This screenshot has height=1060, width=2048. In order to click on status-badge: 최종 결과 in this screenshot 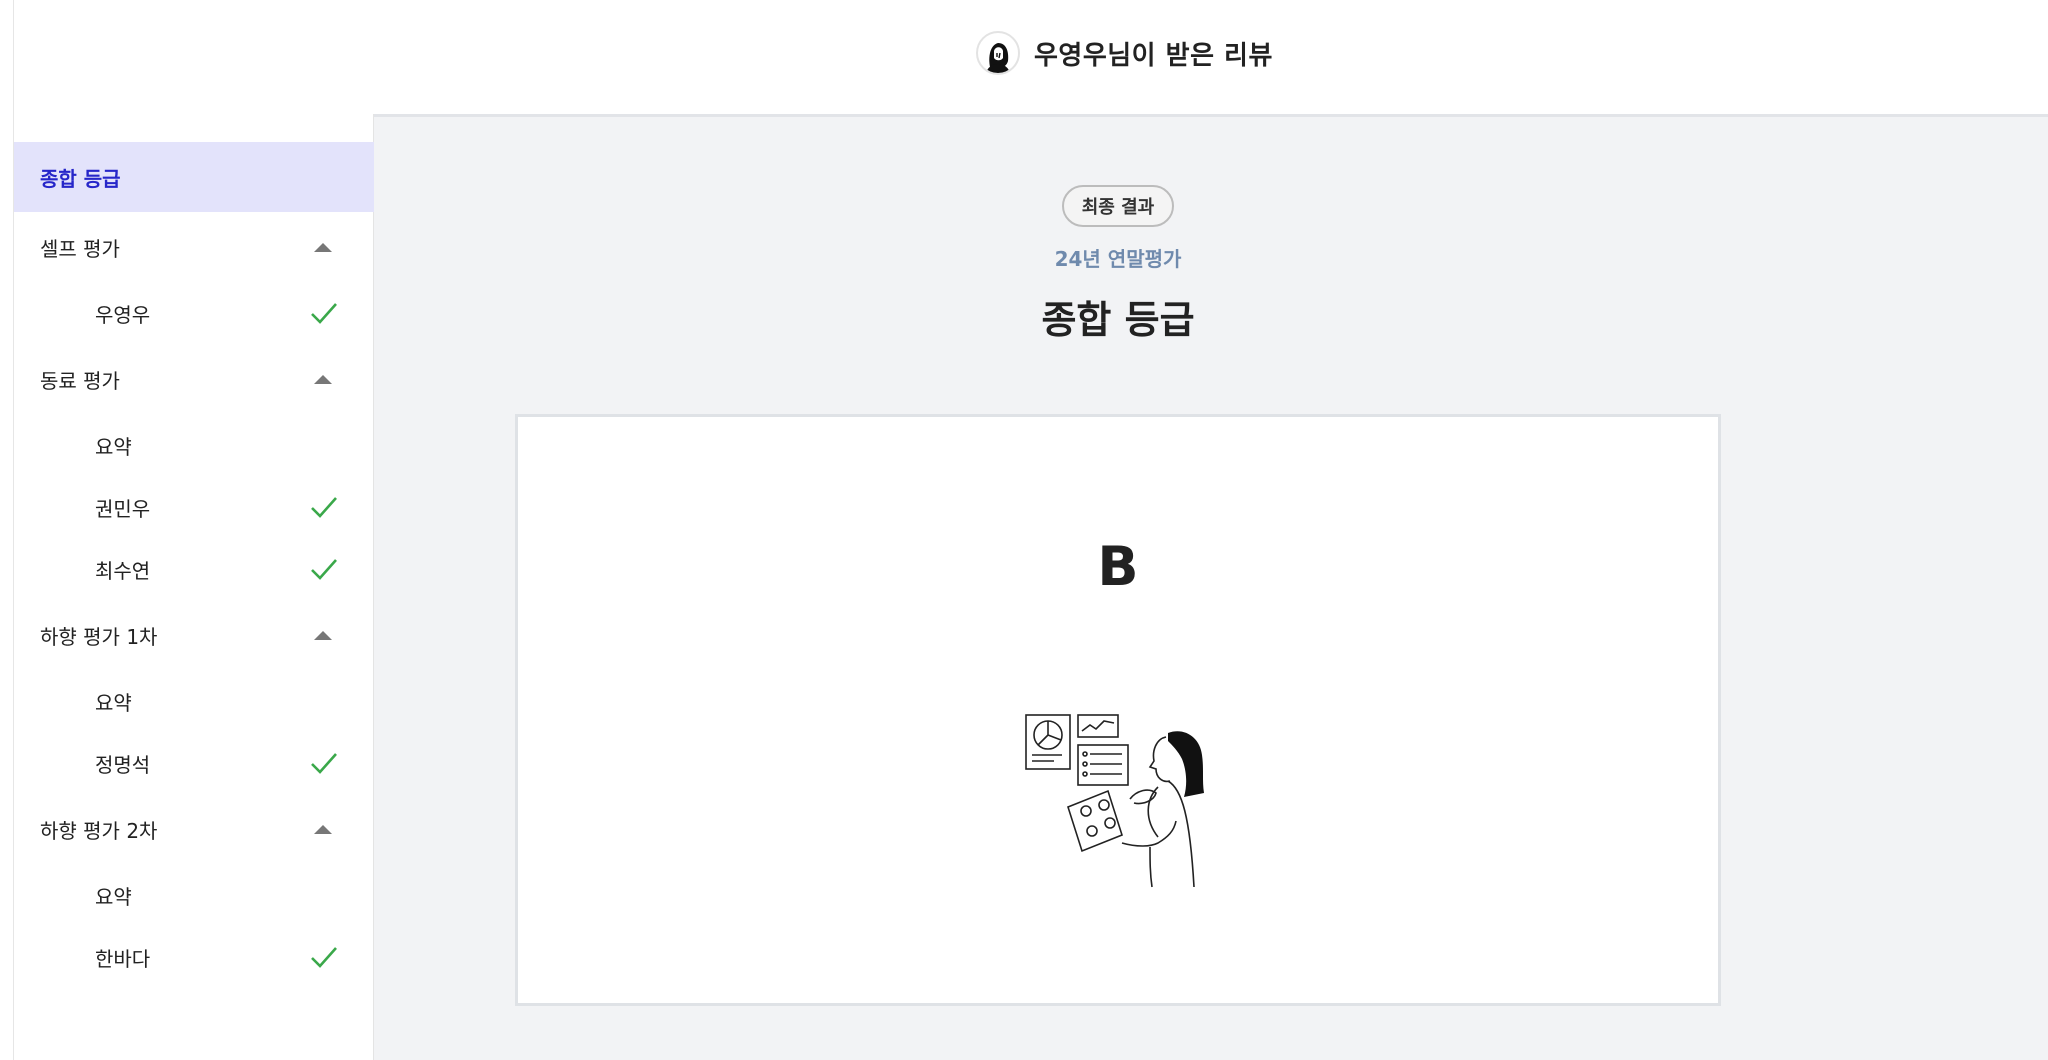, I will do `click(1118, 206)`.